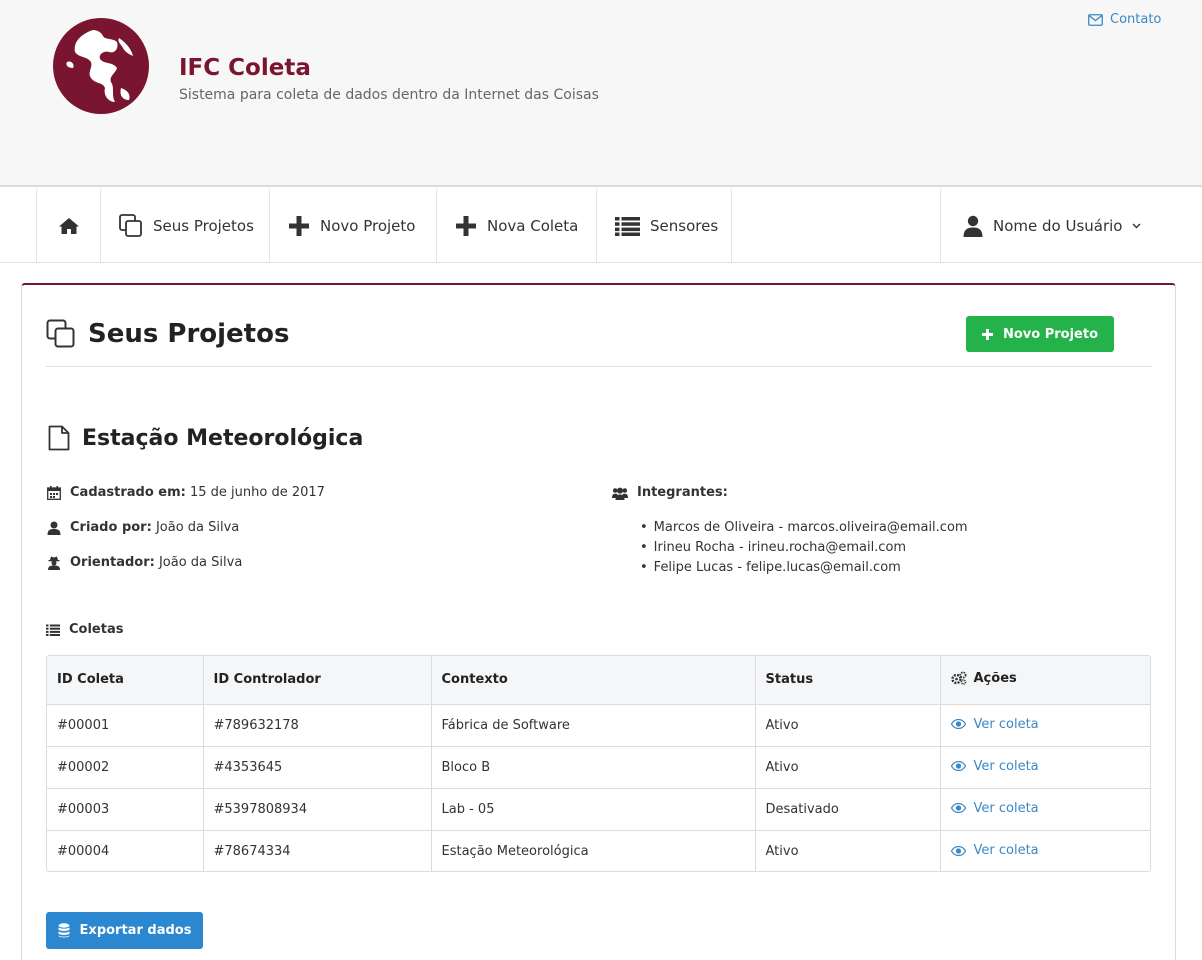  I want to click on contact-label: Contato, so click(1136, 19).